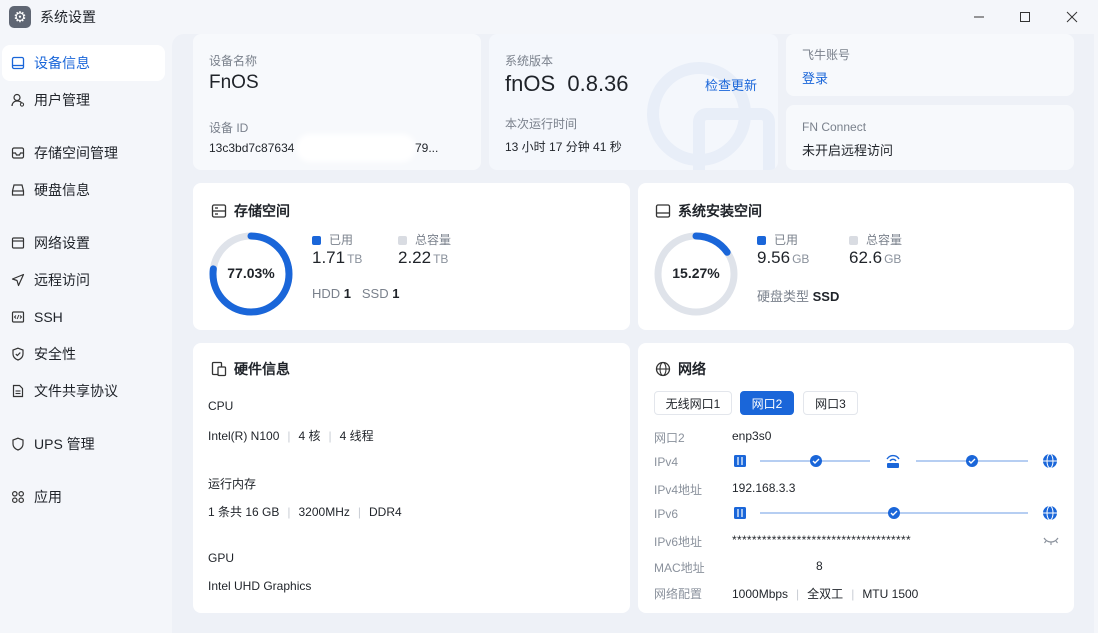 Image resolution: width=1098 pixels, height=633 pixels. Describe the element at coordinates (680, 369) in the screenshot. I see `network-title: 网络` at that location.